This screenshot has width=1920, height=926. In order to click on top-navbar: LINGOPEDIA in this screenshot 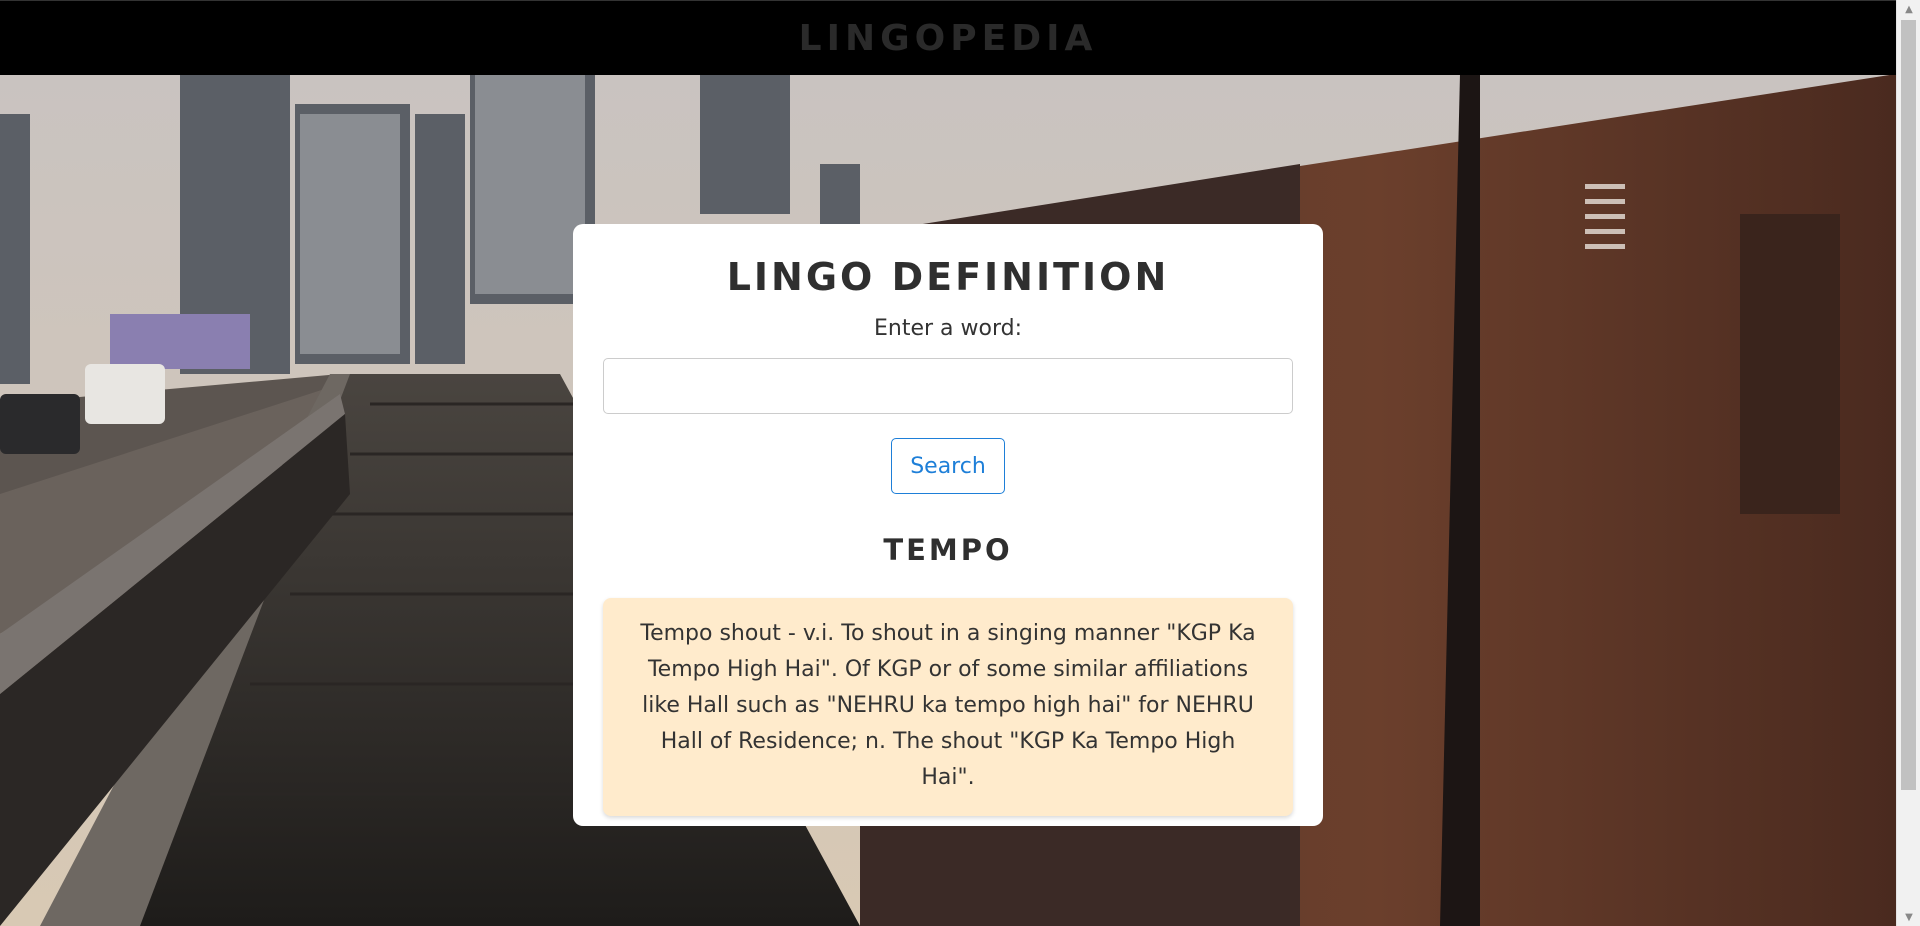, I will do `click(948, 37)`.